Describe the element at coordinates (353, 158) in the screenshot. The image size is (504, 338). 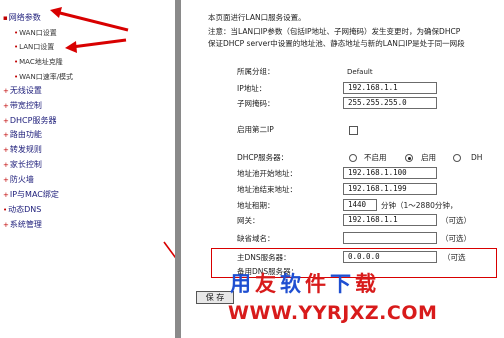
I see `dhcp-disable-radio` at that location.